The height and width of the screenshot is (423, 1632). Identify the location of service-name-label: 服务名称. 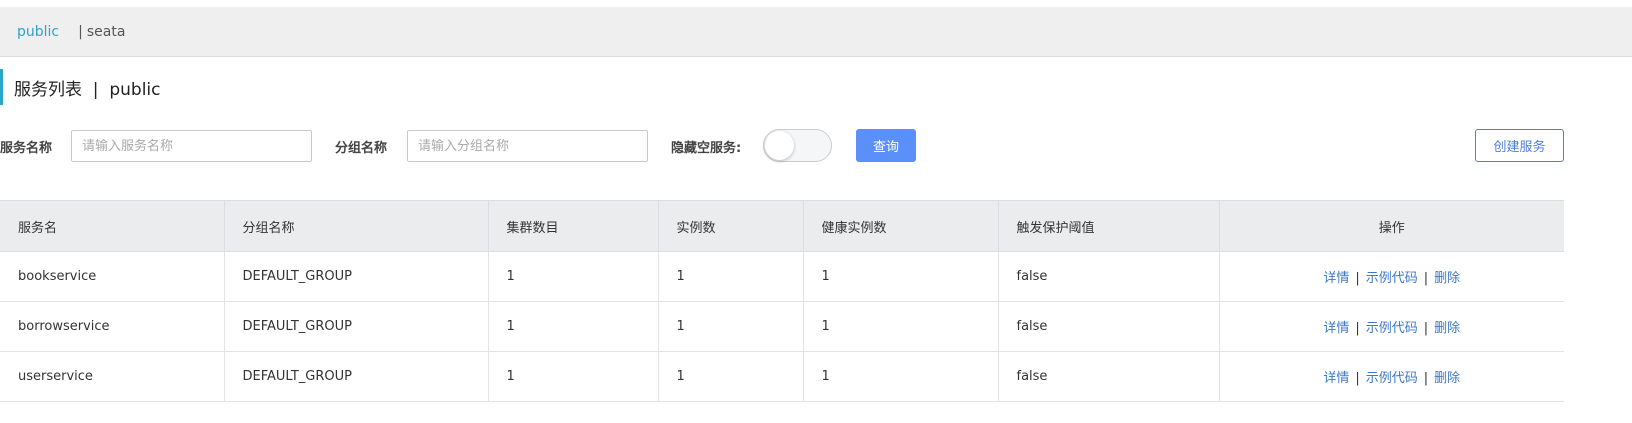
(26, 148).